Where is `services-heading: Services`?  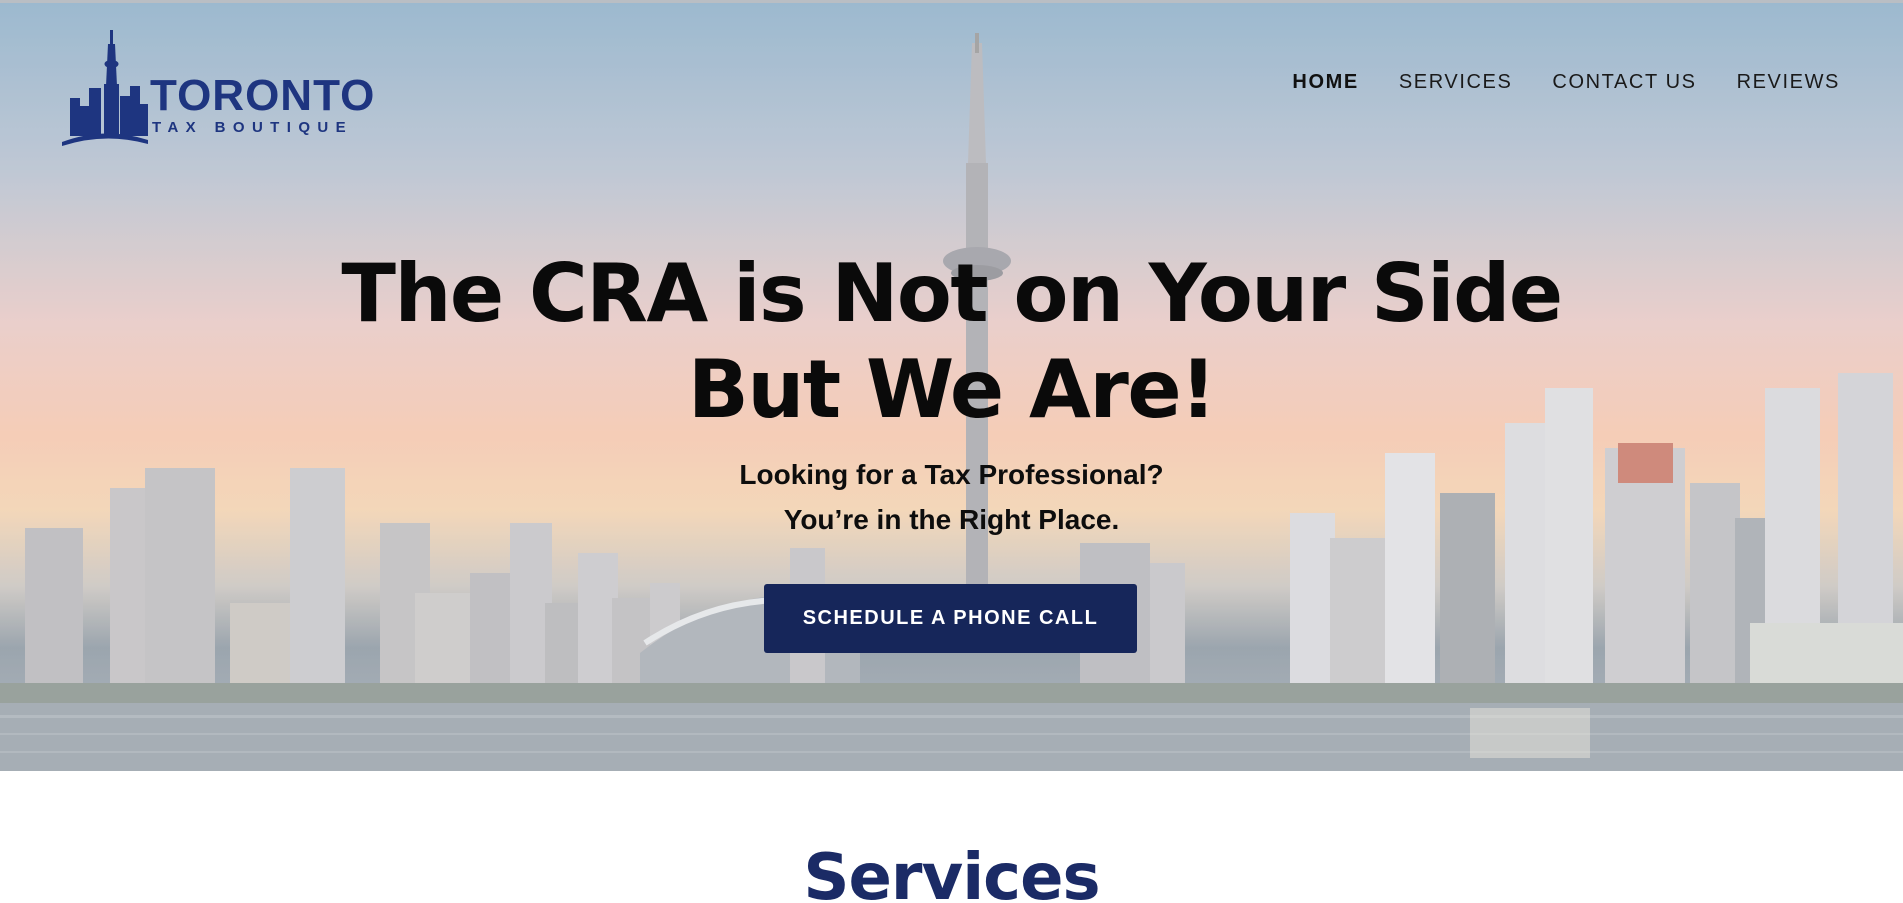 services-heading: Services is located at coordinates (951, 872).